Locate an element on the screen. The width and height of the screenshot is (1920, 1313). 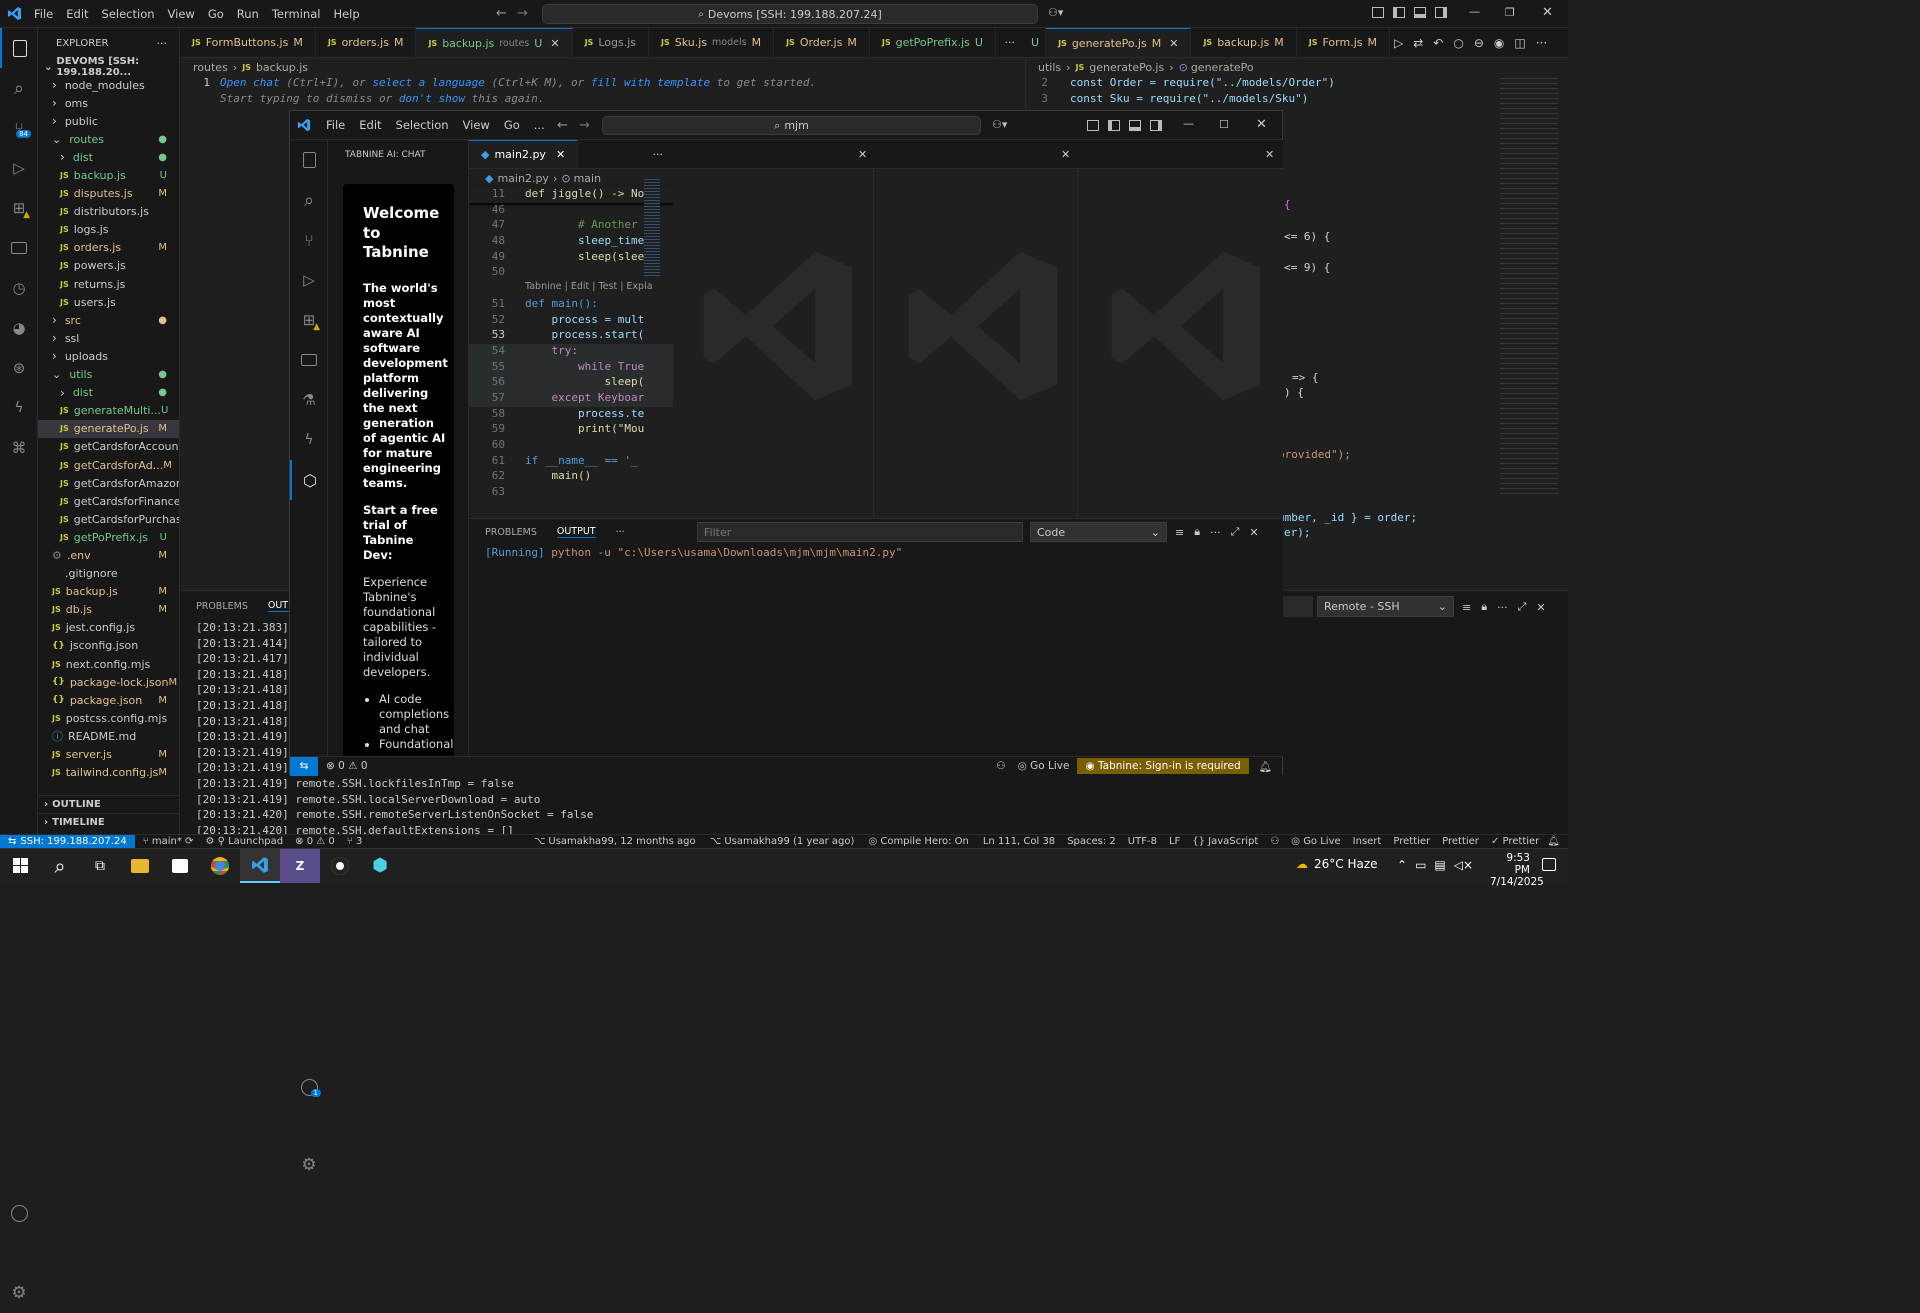
command-center-search: ⌕ mjm is located at coordinates (791, 125).